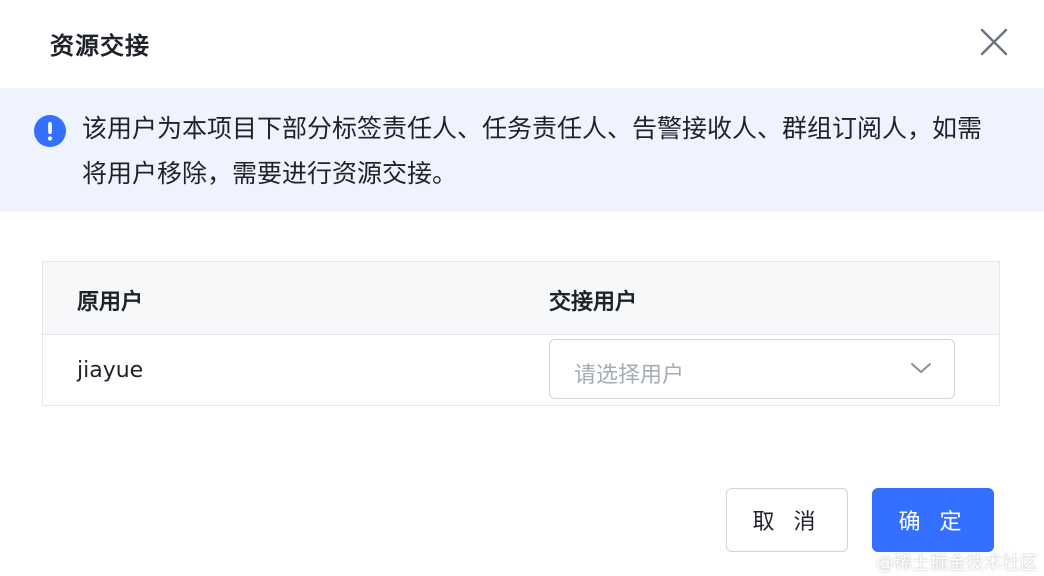 The image size is (1044, 576). Describe the element at coordinates (921, 368) in the screenshot. I see `chevron-down-icon` at that location.